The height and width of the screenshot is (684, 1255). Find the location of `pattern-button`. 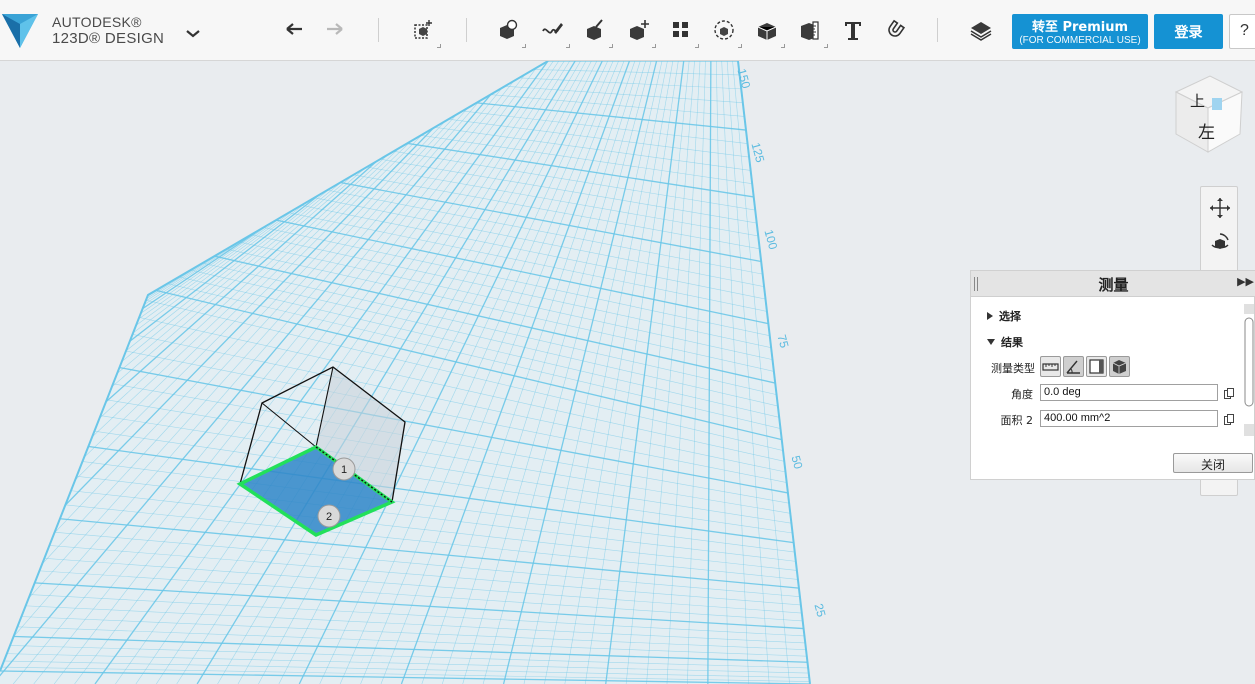

pattern-button is located at coordinates (682, 31).